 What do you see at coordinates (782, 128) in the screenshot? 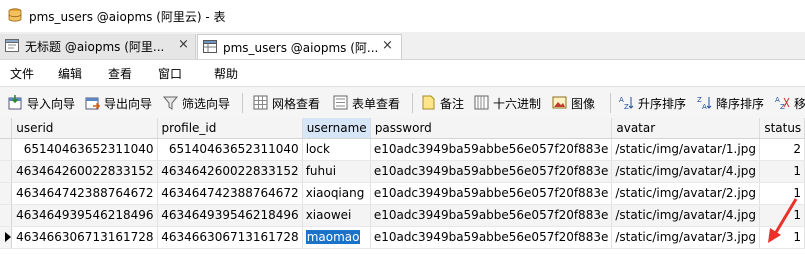
I see `column-header-status: status` at bounding box center [782, 128].